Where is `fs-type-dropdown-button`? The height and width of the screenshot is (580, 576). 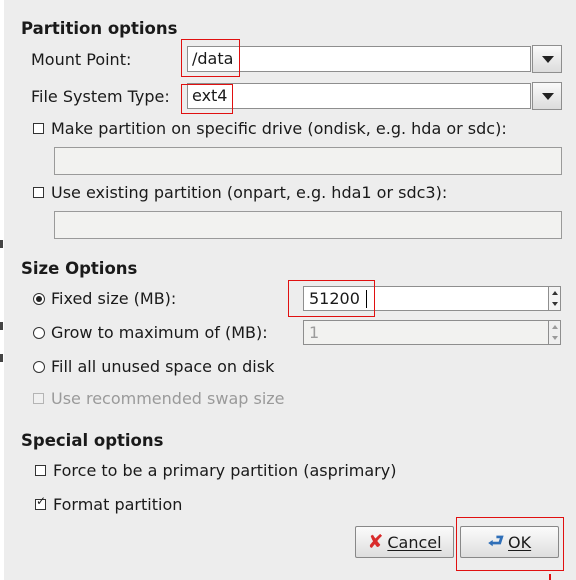
fs-type-dropdown-button is located at coordinates (547, 96).